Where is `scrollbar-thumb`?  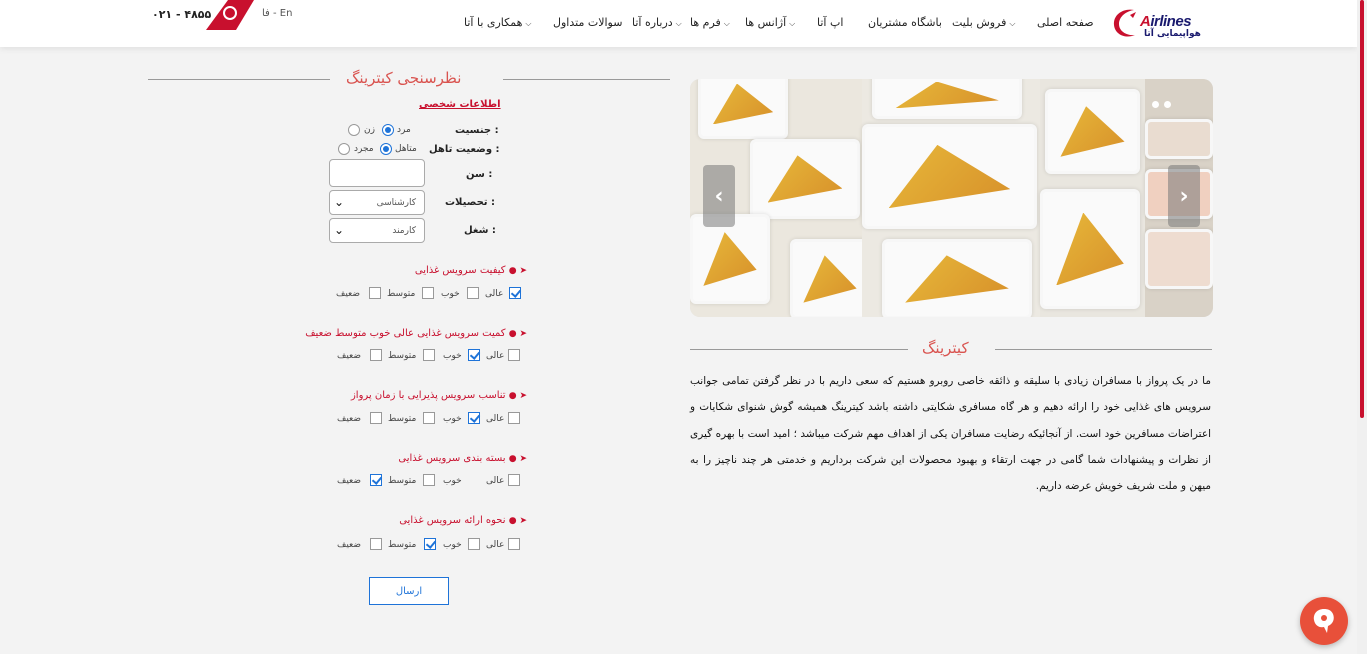
scrollbar-thumb is located at coordinates (1362, 209).